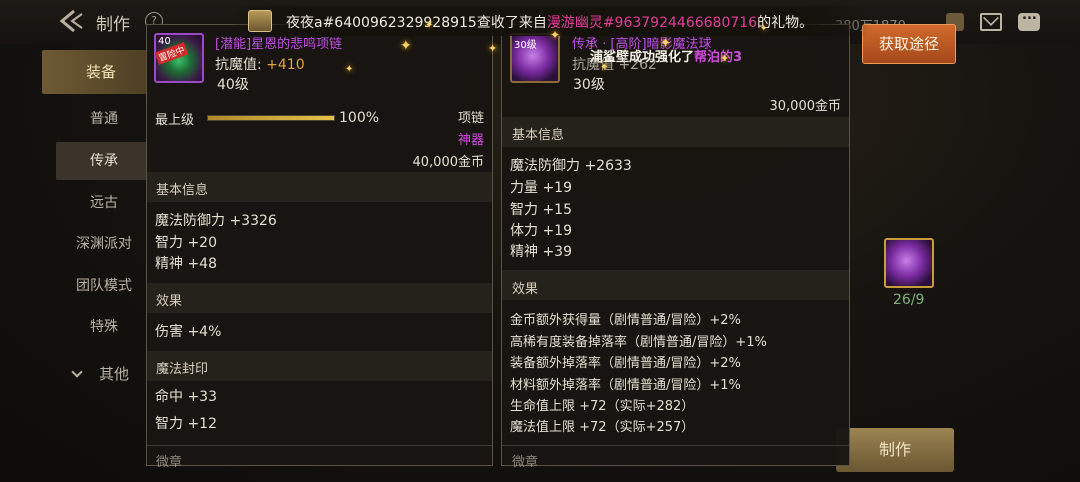 Image resolution: width=1080 pixels, height=482 pixels. Describe the element at coordinates (186, 264) in the screenshot. I see `stat-line: 精神 +48` at that location.